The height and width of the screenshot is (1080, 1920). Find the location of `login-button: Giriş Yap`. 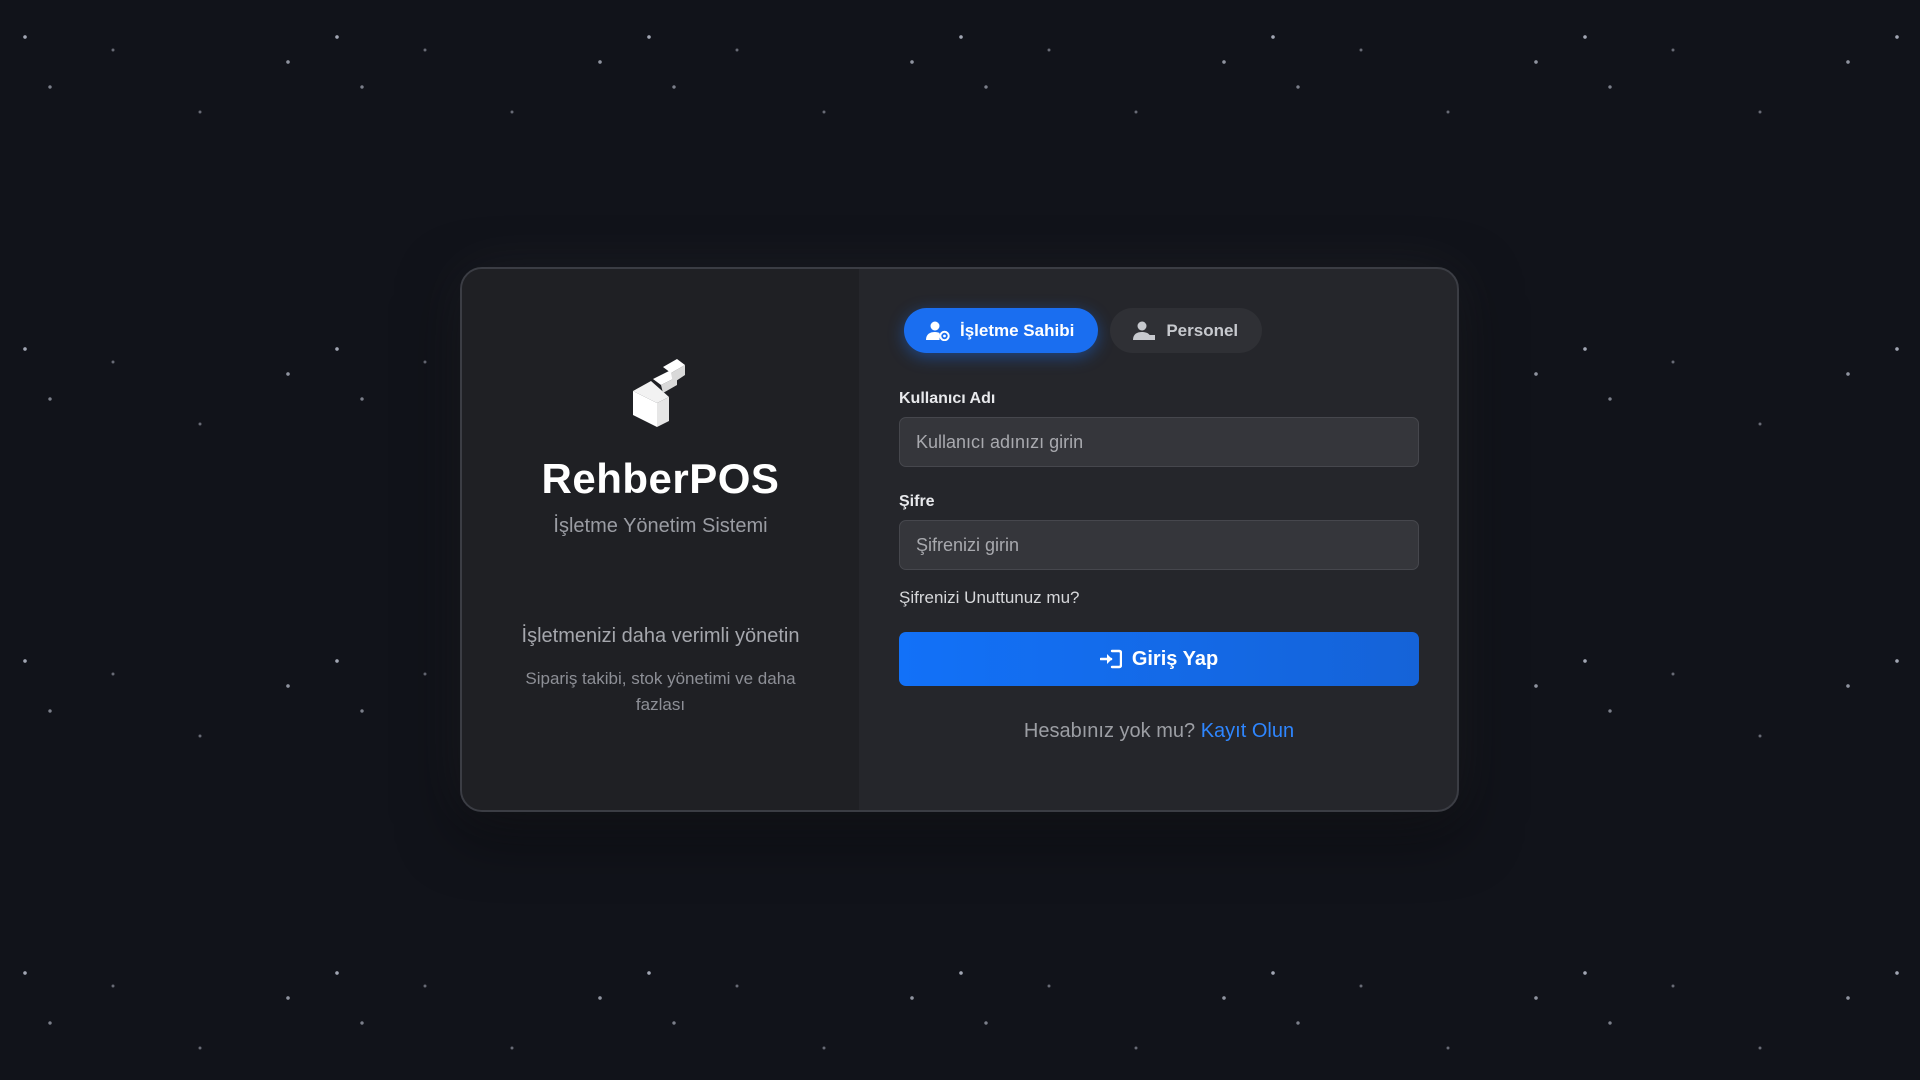

login-button: Giriş Yap is located at coordinates (1159, 659).